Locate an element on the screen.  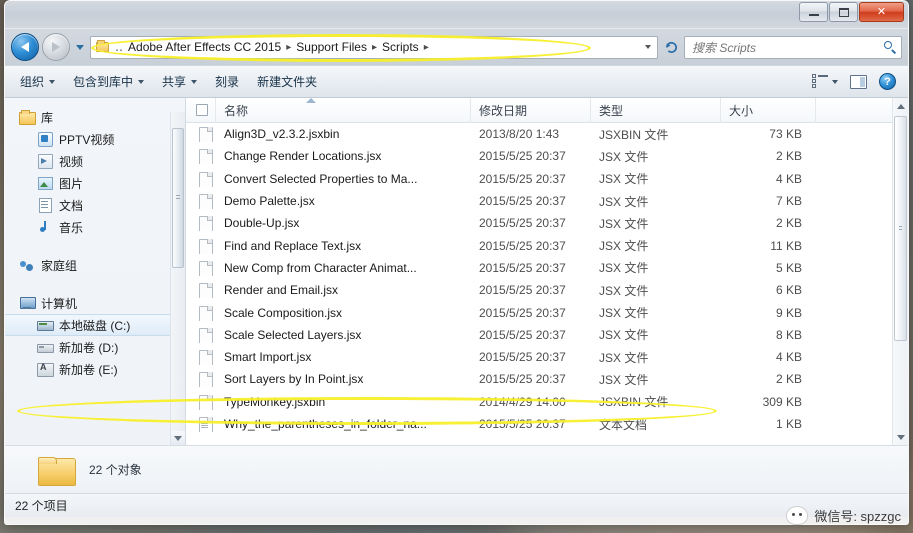
select-all-header is located at coordinates (201, 110).